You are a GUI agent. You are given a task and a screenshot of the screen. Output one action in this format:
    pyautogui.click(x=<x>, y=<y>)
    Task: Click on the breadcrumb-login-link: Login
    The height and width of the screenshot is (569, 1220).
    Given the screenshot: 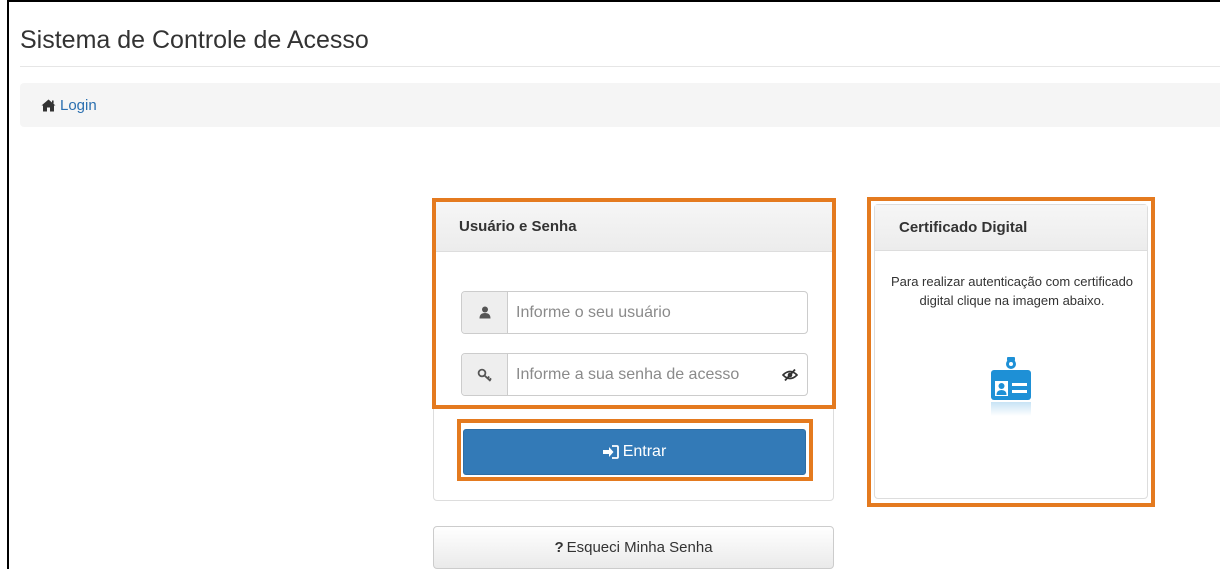 What is the action you would take?
    pyautogui.click(x=69, y=105)
    